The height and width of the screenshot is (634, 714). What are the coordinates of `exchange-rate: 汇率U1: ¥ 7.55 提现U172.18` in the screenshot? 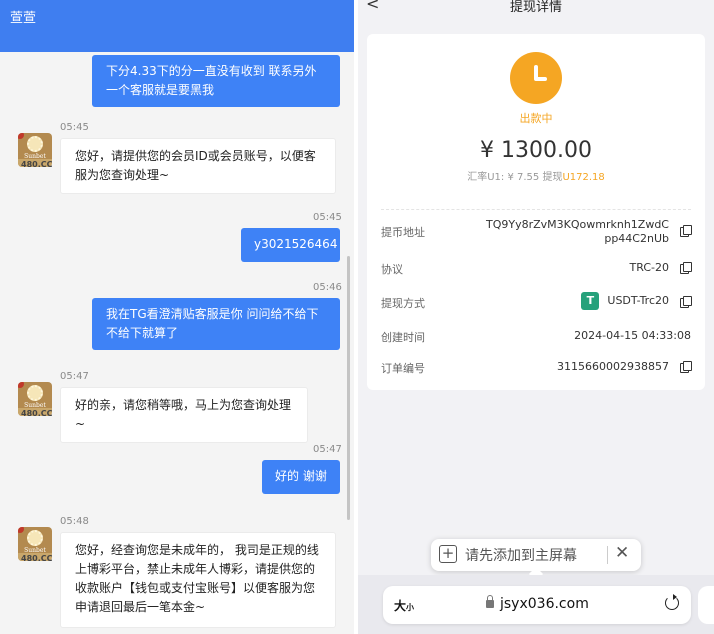 It's located at (536, 177).